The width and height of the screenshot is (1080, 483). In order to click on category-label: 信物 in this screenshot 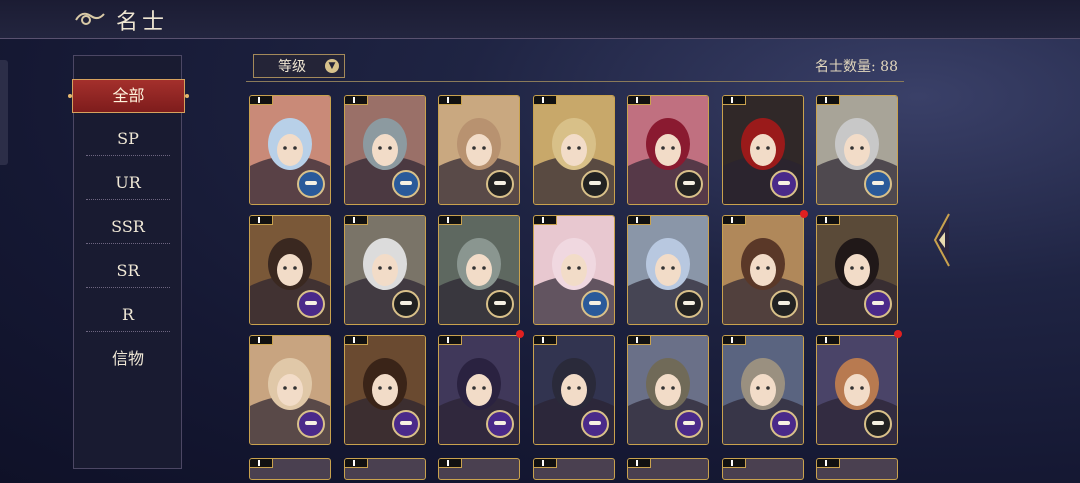, I will do `click(127, 358)`.